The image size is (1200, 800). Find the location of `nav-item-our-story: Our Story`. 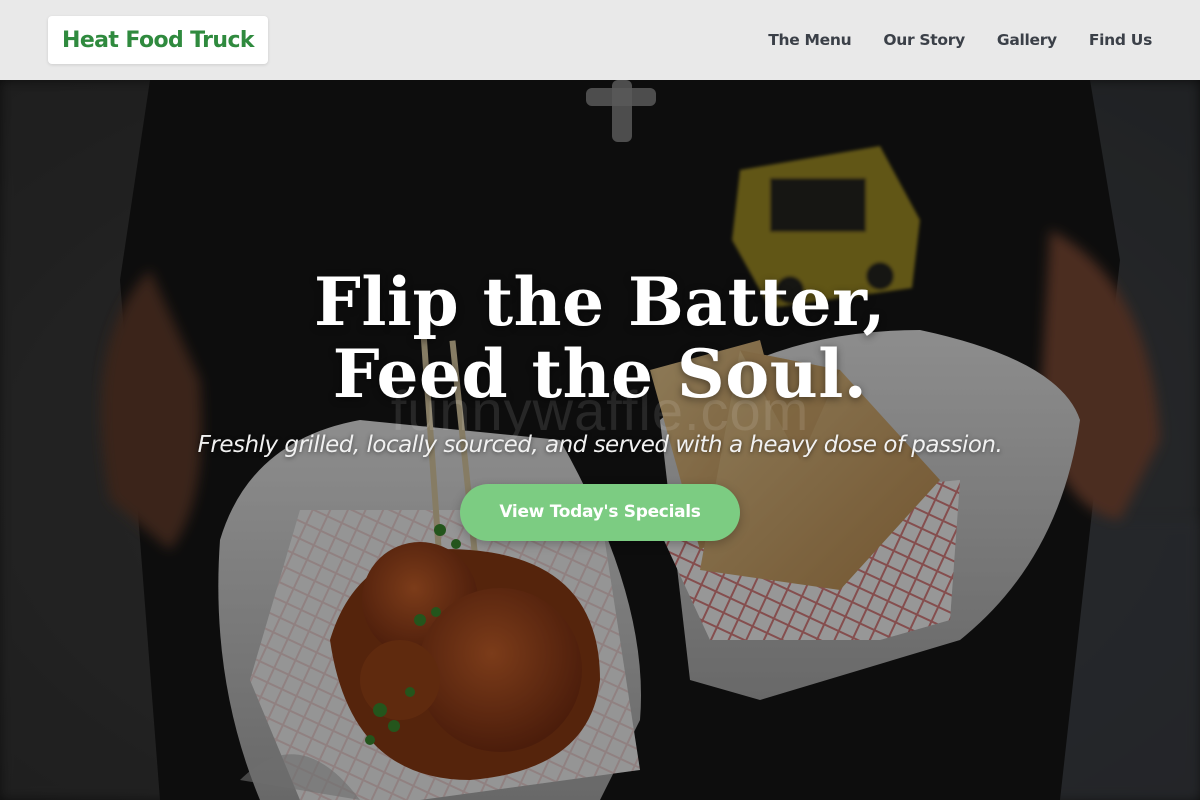

nav-item-our-story: Our Story is located at coordinates (924, 40).